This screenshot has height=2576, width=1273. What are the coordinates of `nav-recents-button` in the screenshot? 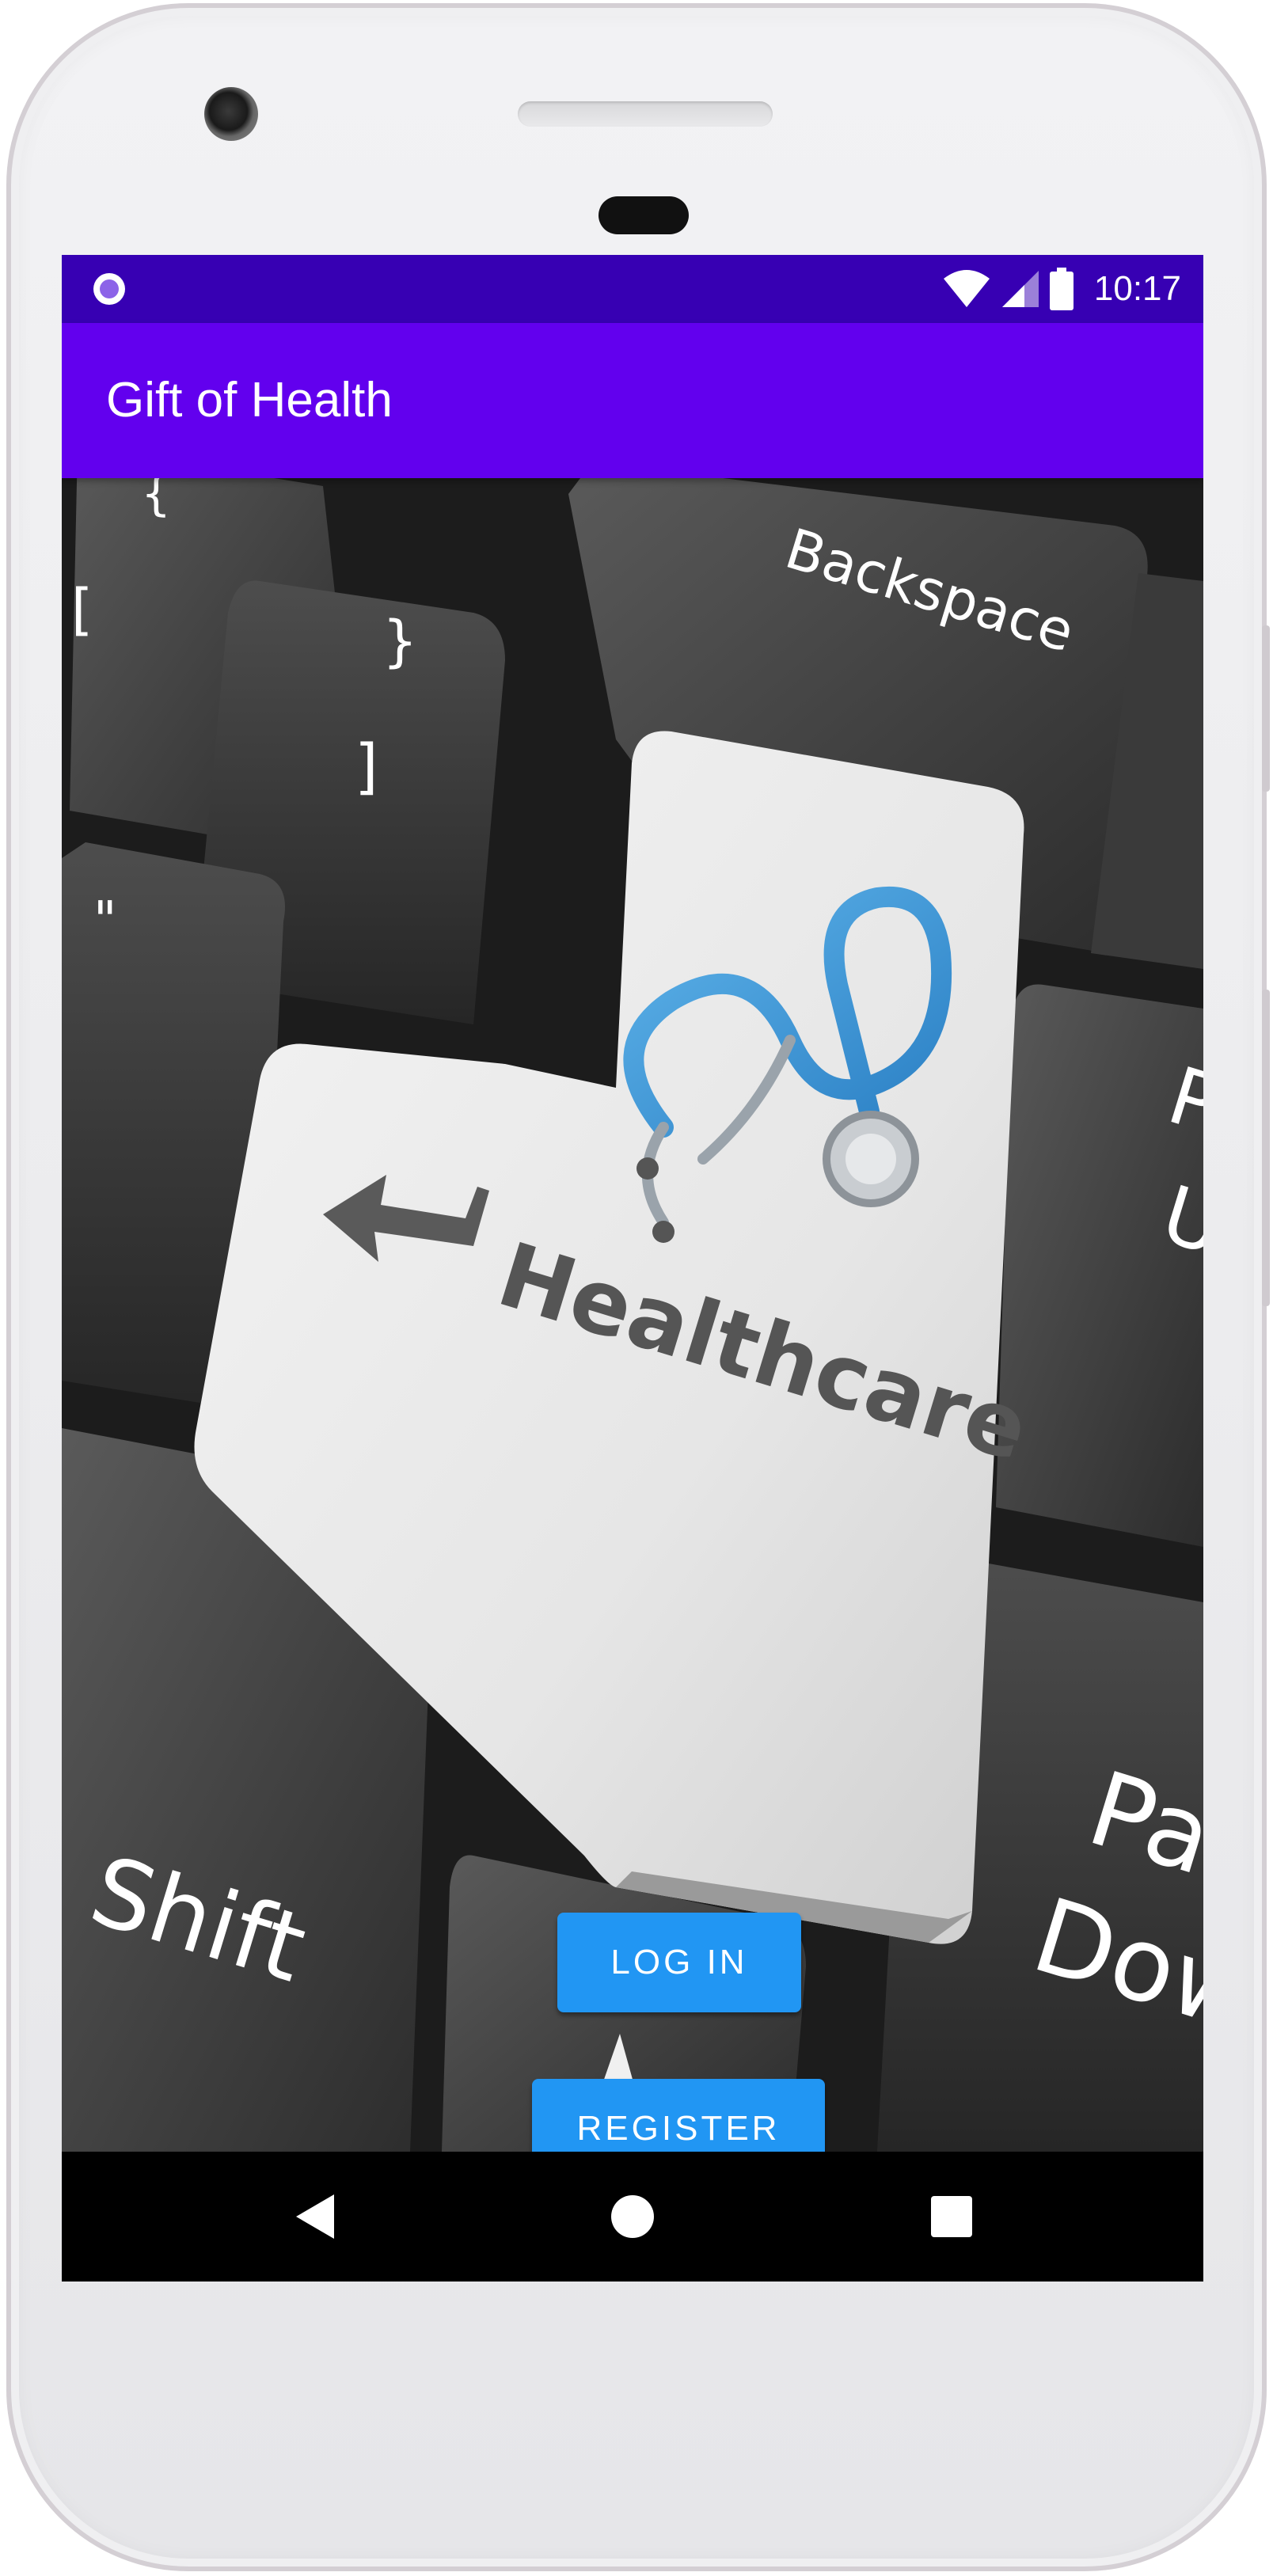 It's located at (951, 2217).